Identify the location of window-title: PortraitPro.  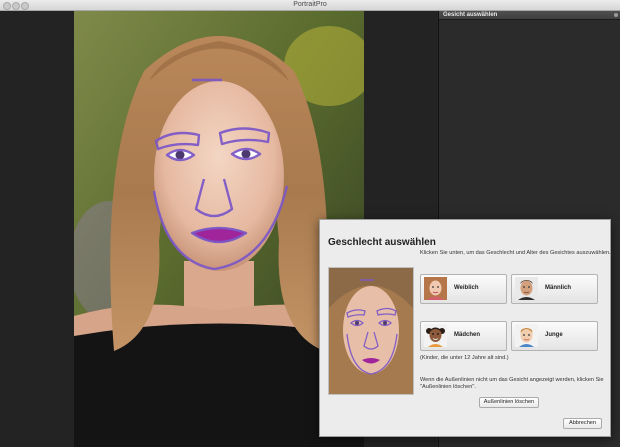
(310, 4).